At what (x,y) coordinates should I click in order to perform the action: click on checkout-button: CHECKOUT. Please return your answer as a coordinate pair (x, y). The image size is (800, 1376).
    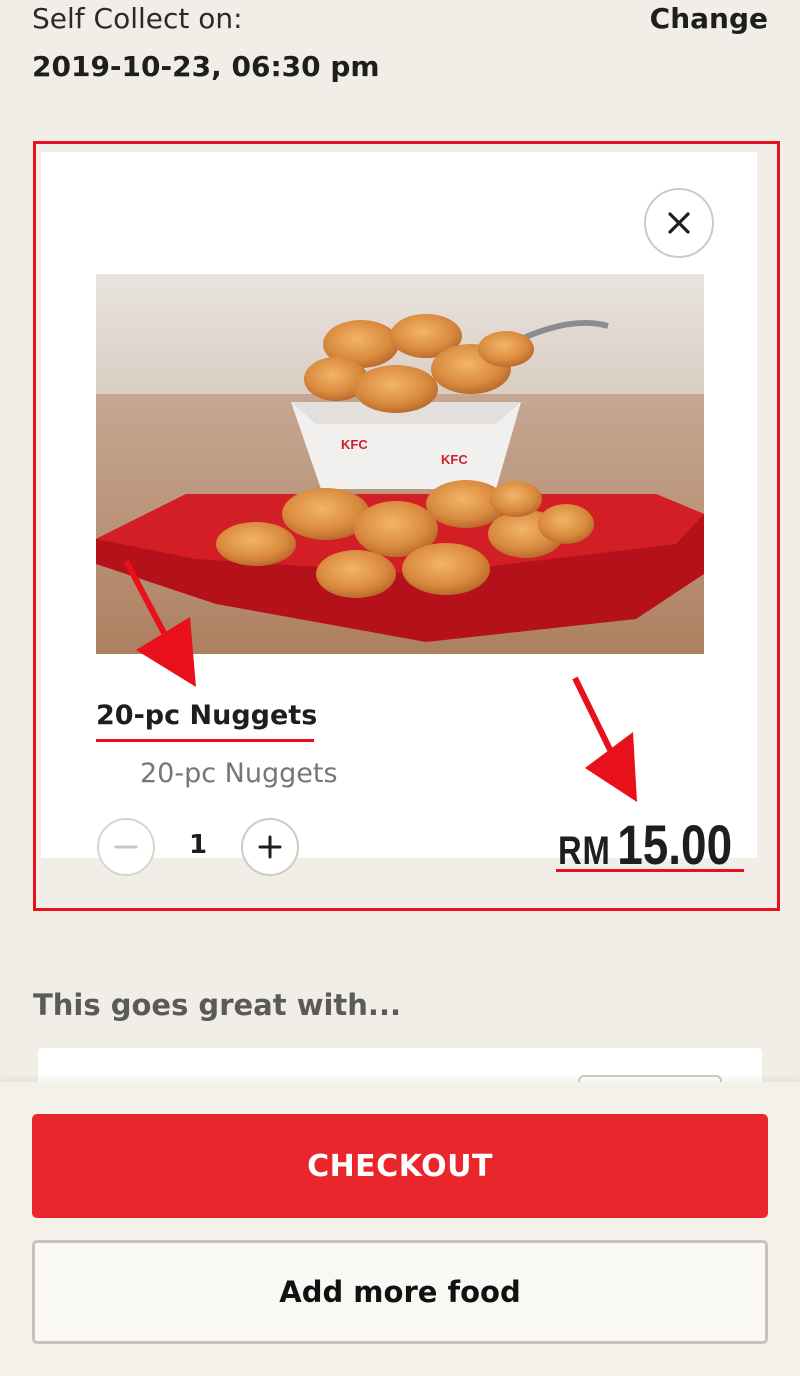
    Looking at the image, I should click on (400, 1166).